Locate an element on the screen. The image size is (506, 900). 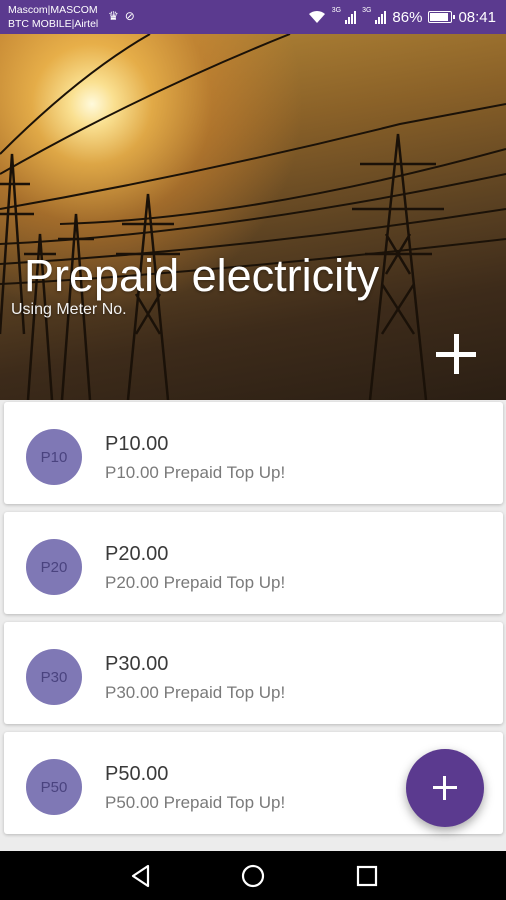
plus-icon is located at coordinates (445, 788).